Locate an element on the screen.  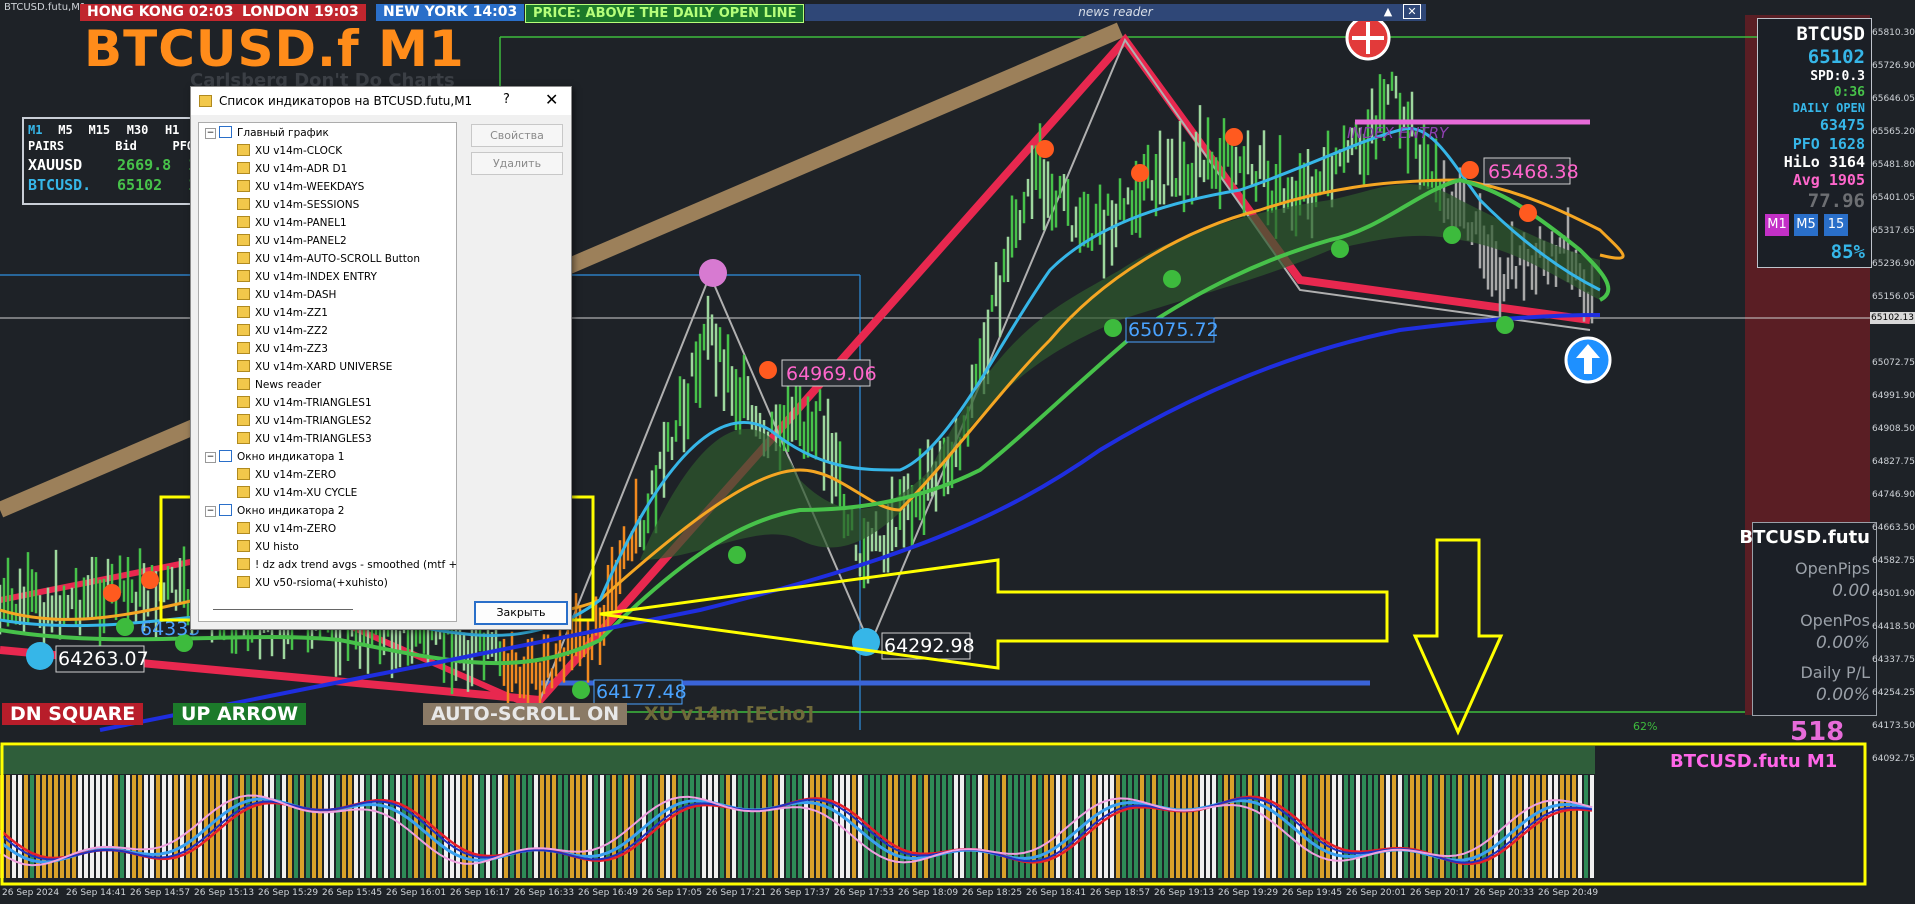
tree-indicator-node: XU v14m-ZZ2 is located at coordinates (282, 331).